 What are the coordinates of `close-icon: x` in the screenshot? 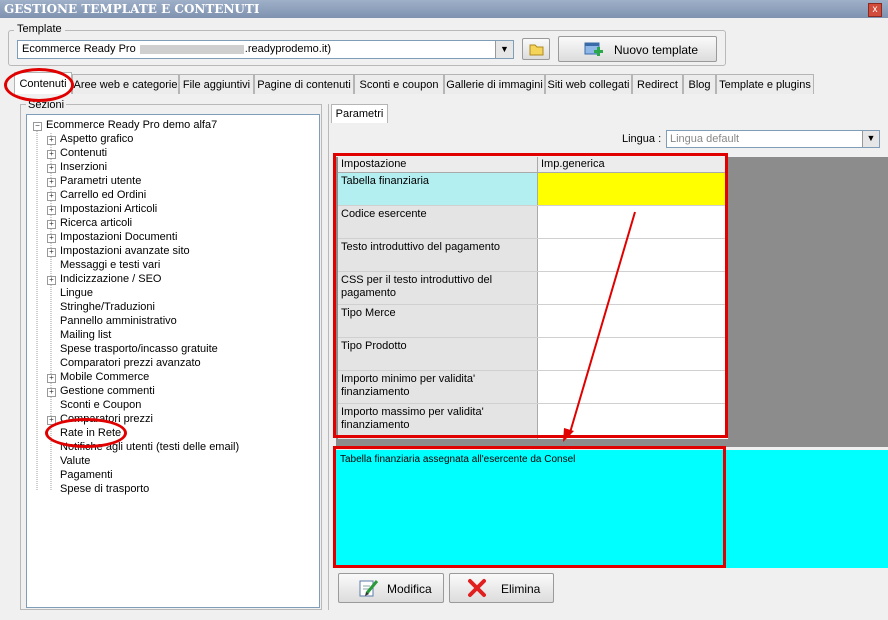 It's located at (875, 10).